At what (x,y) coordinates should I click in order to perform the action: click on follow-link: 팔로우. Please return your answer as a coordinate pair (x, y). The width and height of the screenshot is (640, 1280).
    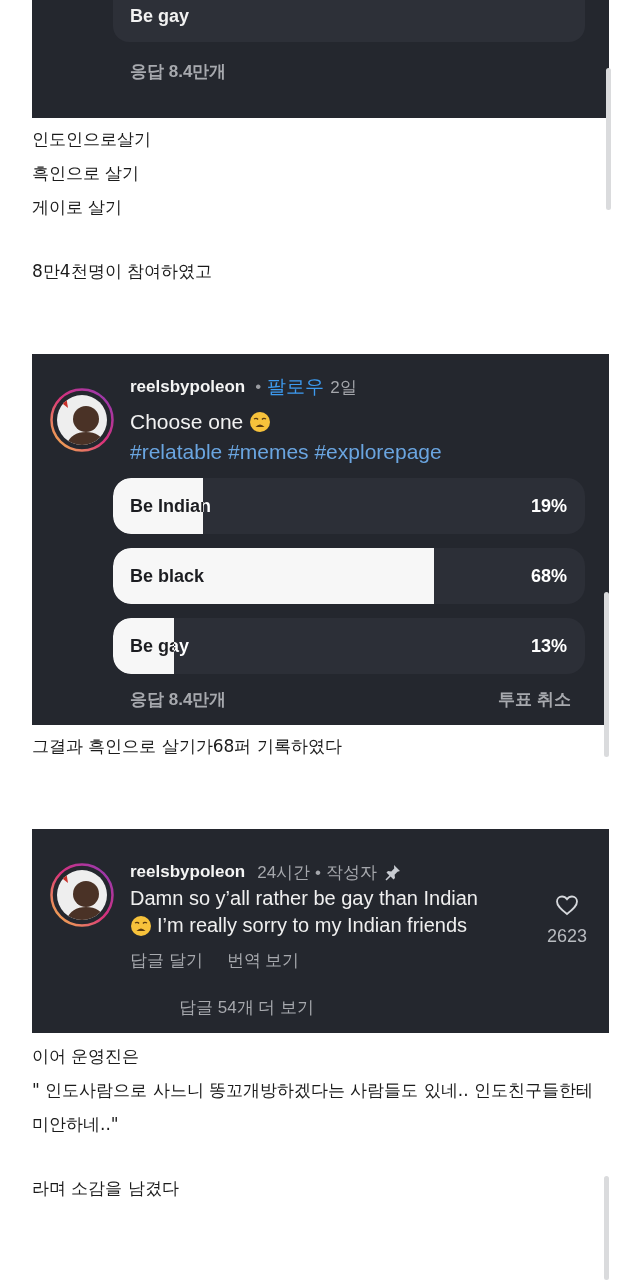
    Looking at the image, I should click on (296, 387).